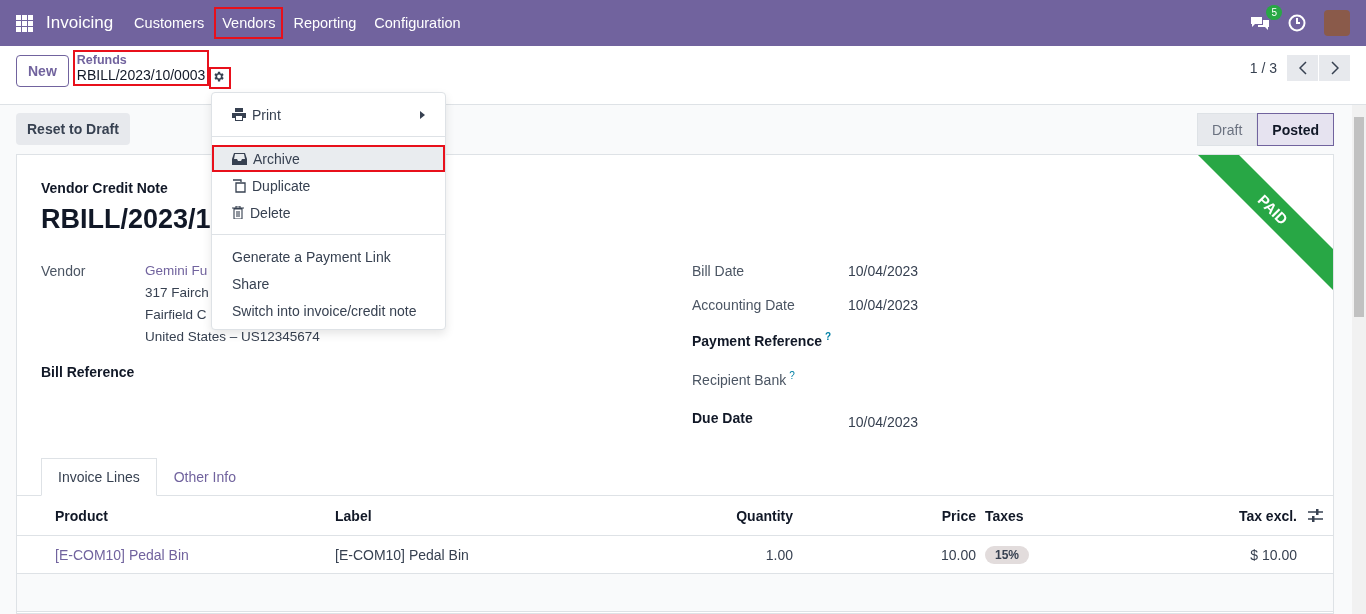  I want to click on field-label: Payment Reference $^{?}$, so click(762, 340).